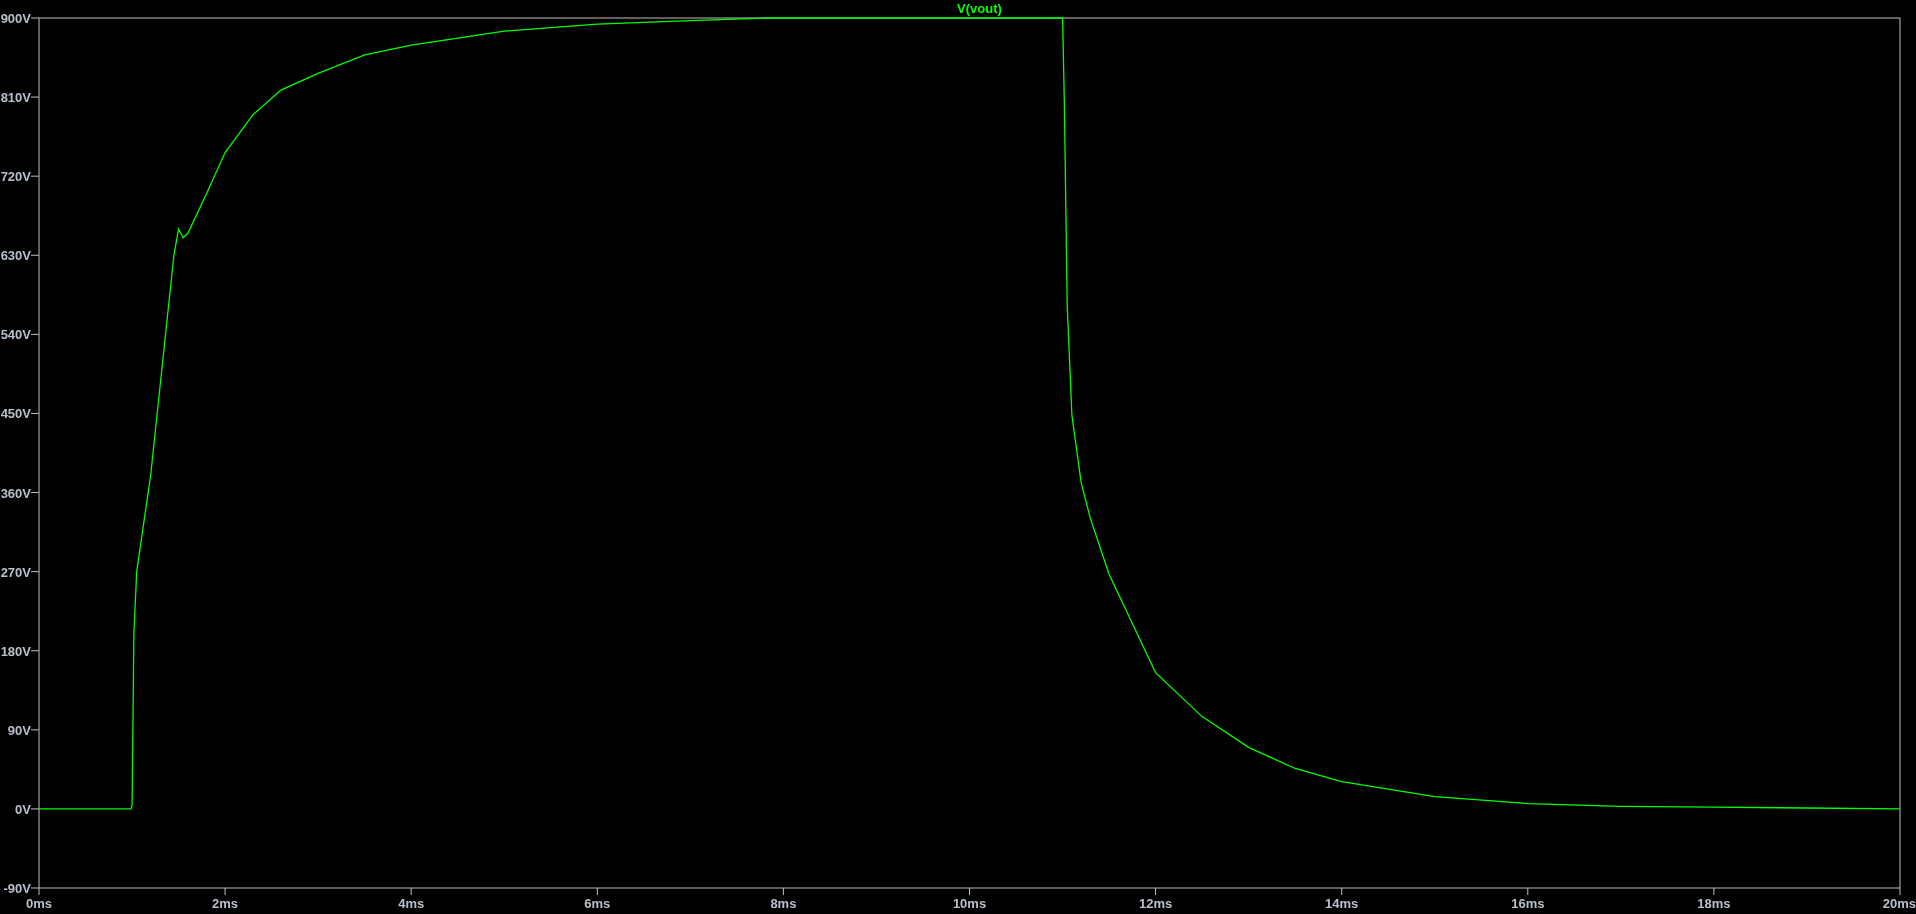 The image size is (1916, 914). Describe the element at coordinates (411, 903) in the screenshot. I see `x-tick-label: 4ms` at that location.